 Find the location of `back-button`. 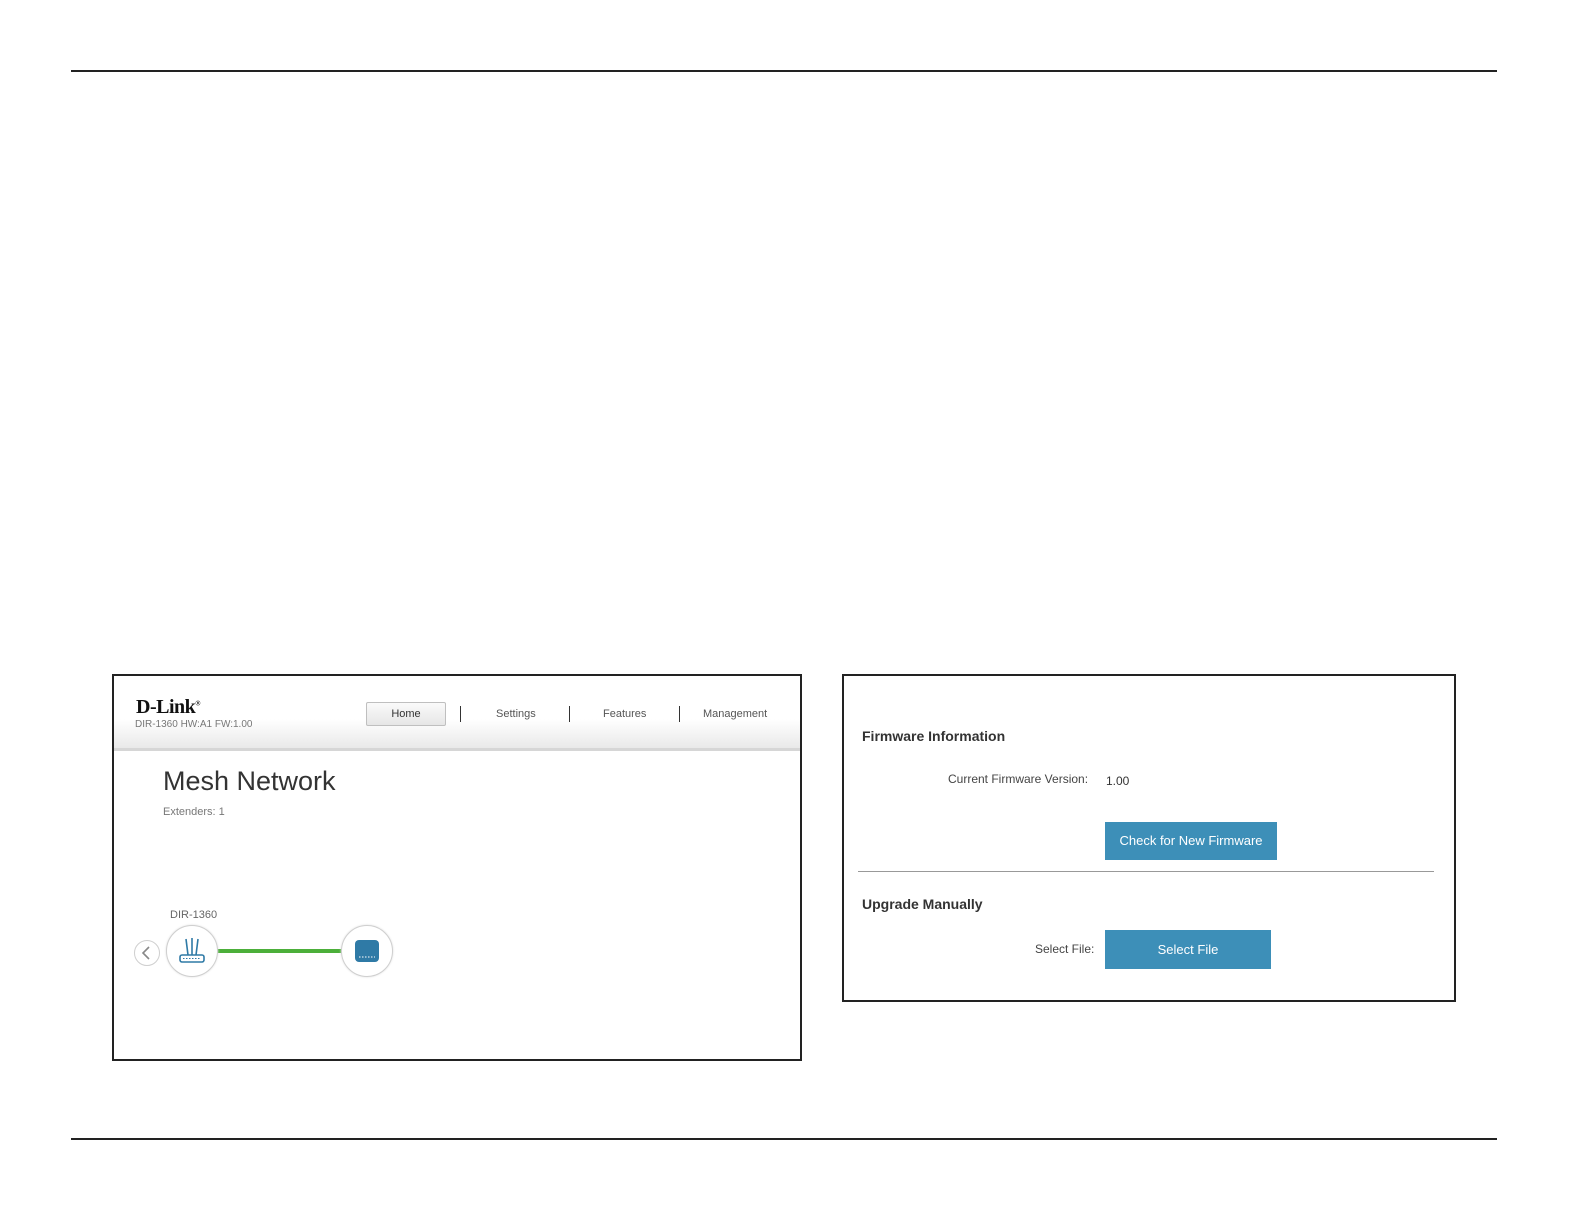

back-button is located at coordinates (147, 953).